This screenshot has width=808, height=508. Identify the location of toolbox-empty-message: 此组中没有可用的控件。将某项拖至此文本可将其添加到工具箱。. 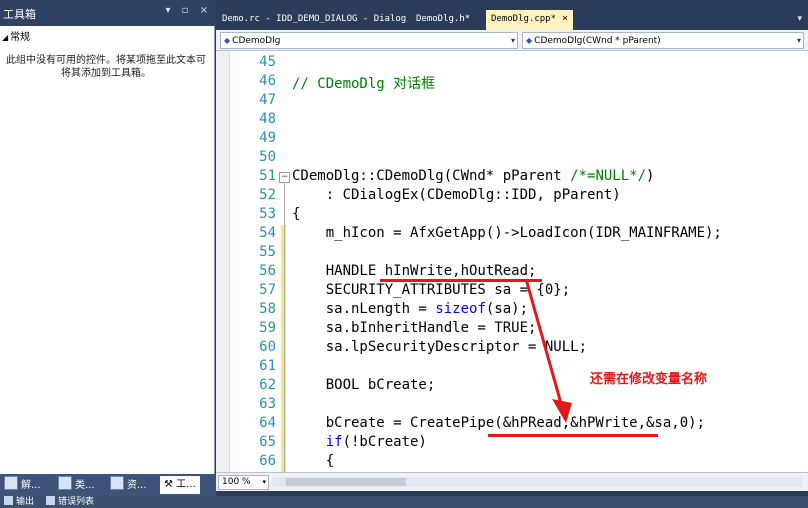
(106, 67).